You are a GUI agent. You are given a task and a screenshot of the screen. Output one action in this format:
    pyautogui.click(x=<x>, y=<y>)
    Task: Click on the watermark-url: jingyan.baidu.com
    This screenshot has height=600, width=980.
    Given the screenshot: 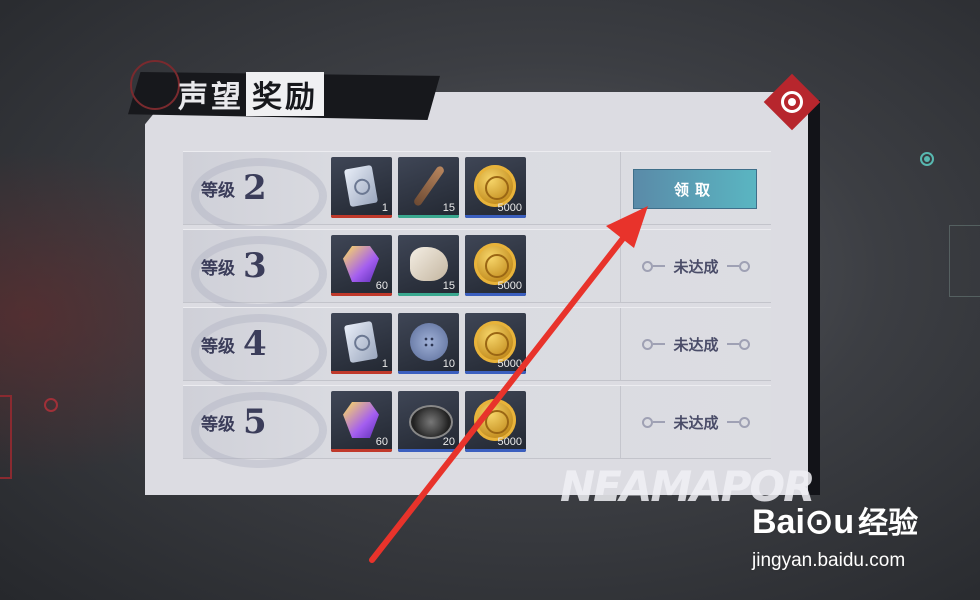 What is the action you would take?
    pyautogui.click(x=829, y=560)
    